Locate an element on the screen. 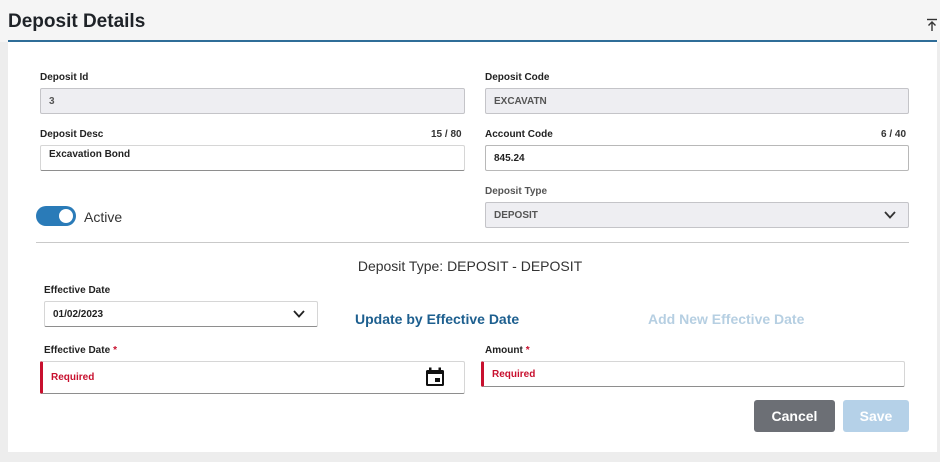  account-code-label: Account Code is located at coordinates (519, 134).